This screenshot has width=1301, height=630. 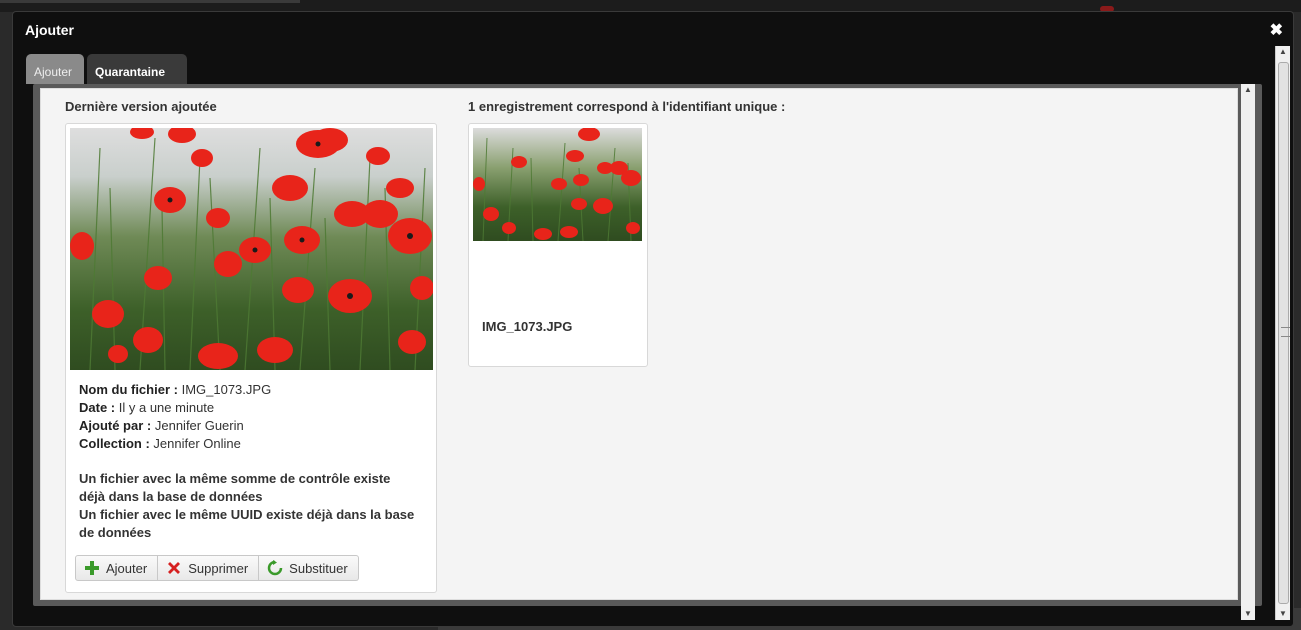 What do you see at coordinates (141, 106) in the screenshot?
I see `latest-version-title: Dernière version ajoutée` at bounding box center [141, 106].